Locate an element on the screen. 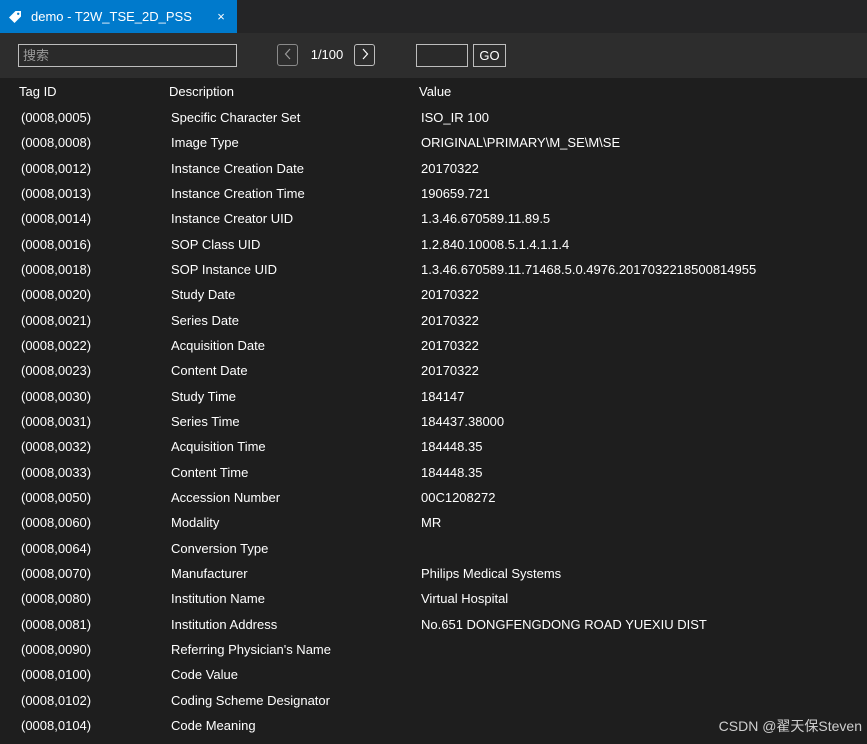 The image size is (867, 744). cell-tag-id: (0008,0102) is located at coordinates (56, 700).